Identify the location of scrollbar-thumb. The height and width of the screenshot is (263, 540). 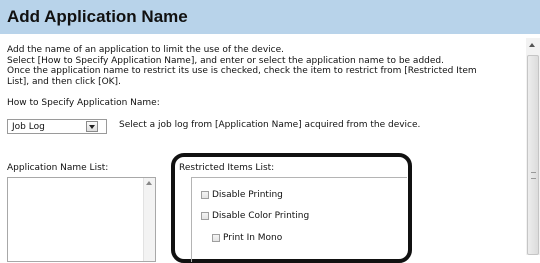
(533, 155).